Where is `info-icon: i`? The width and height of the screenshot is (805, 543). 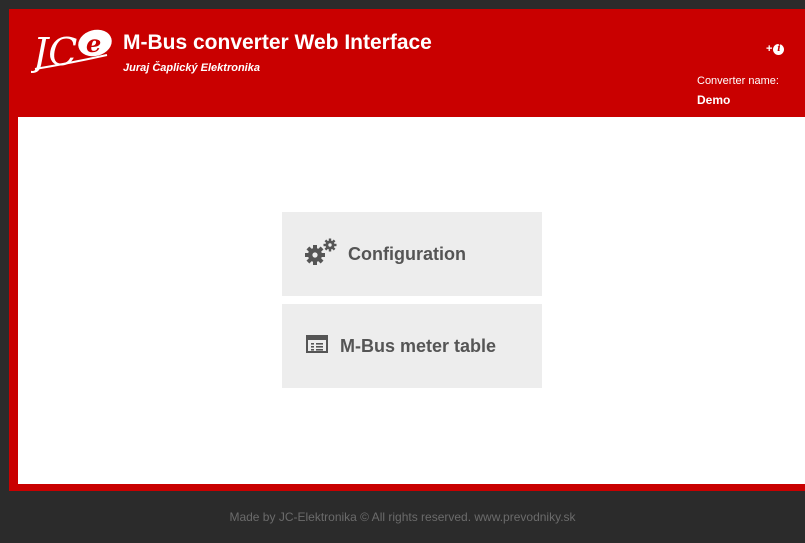 info-icon: i is located at coordinates (779, 49).